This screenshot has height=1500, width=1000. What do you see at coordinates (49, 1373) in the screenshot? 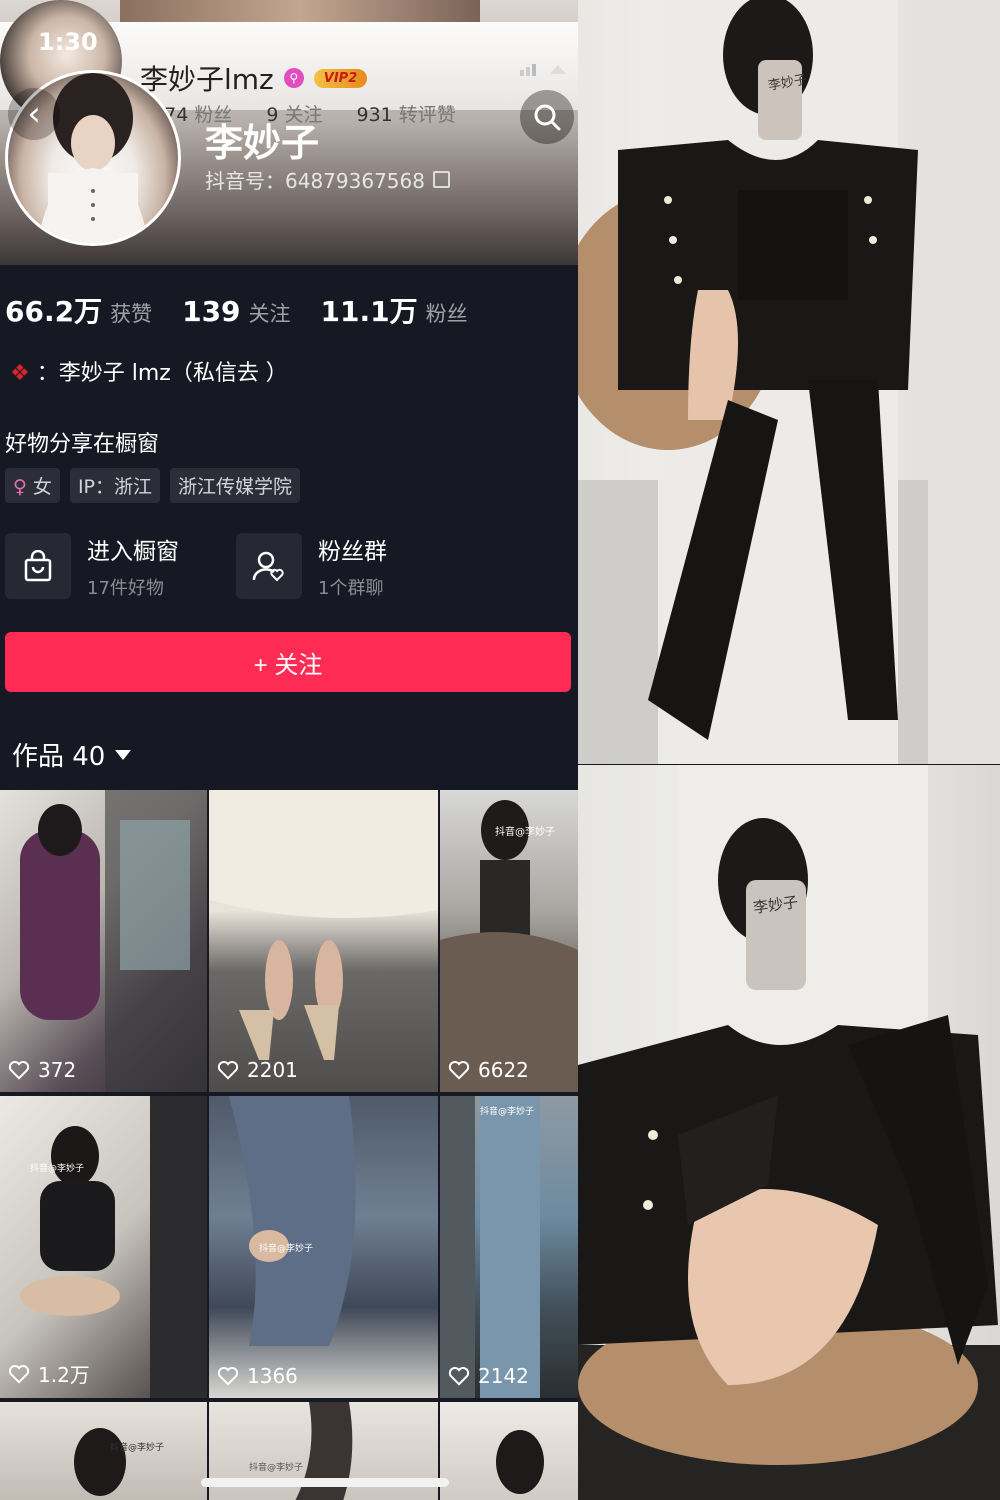
I see `like-count: 1.2万` at bounding box center [49, 1373].